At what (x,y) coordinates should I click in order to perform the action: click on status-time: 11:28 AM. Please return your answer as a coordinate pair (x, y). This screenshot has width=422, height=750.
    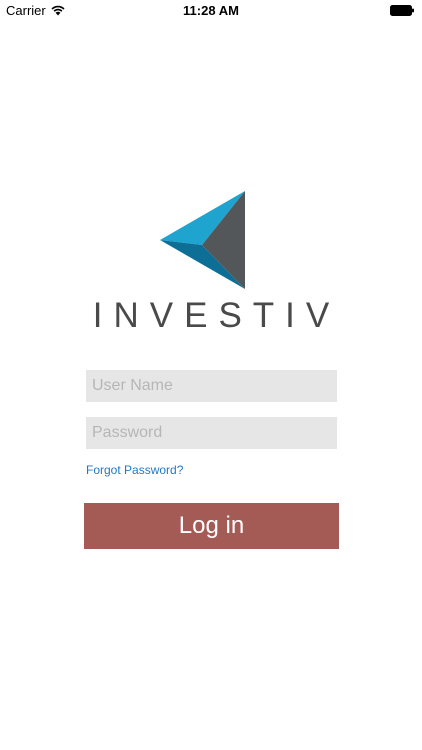
    Looking at the image, I should click on (211, 10).